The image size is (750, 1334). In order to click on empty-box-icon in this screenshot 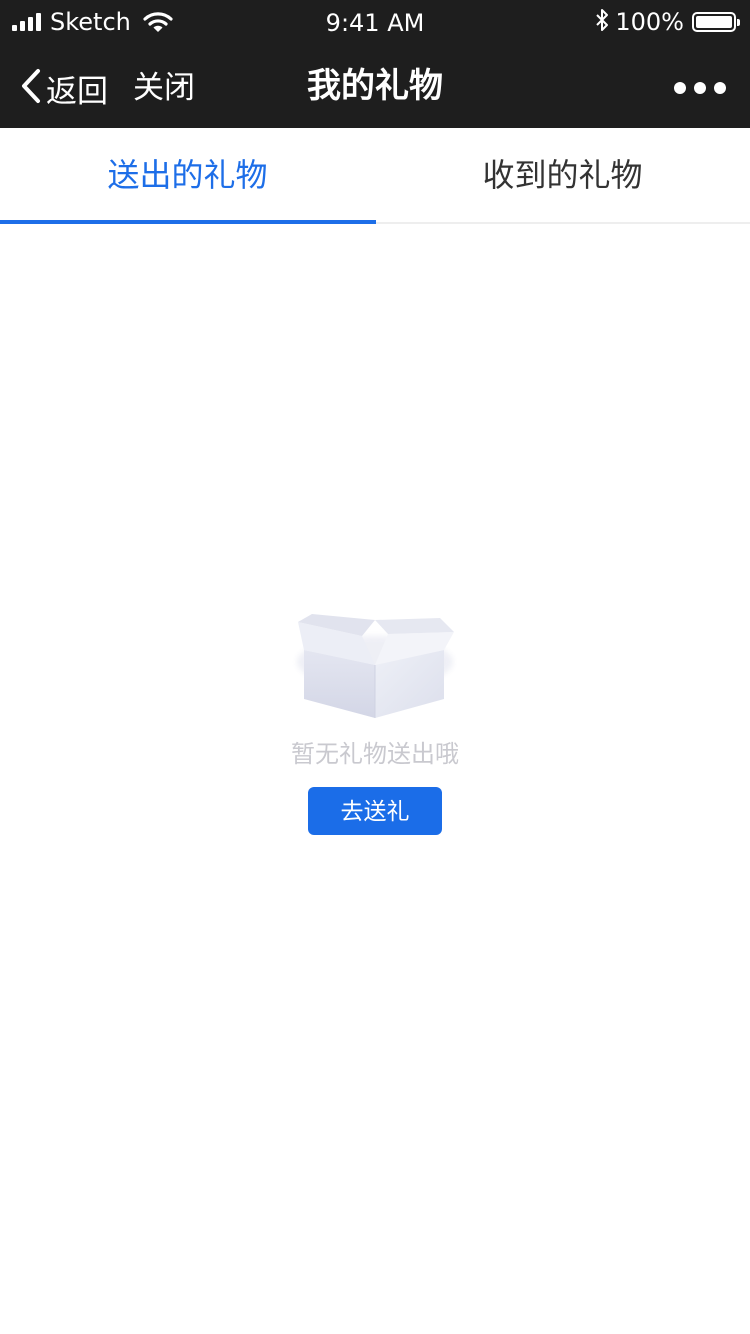, I will do `click(375, 670)`.